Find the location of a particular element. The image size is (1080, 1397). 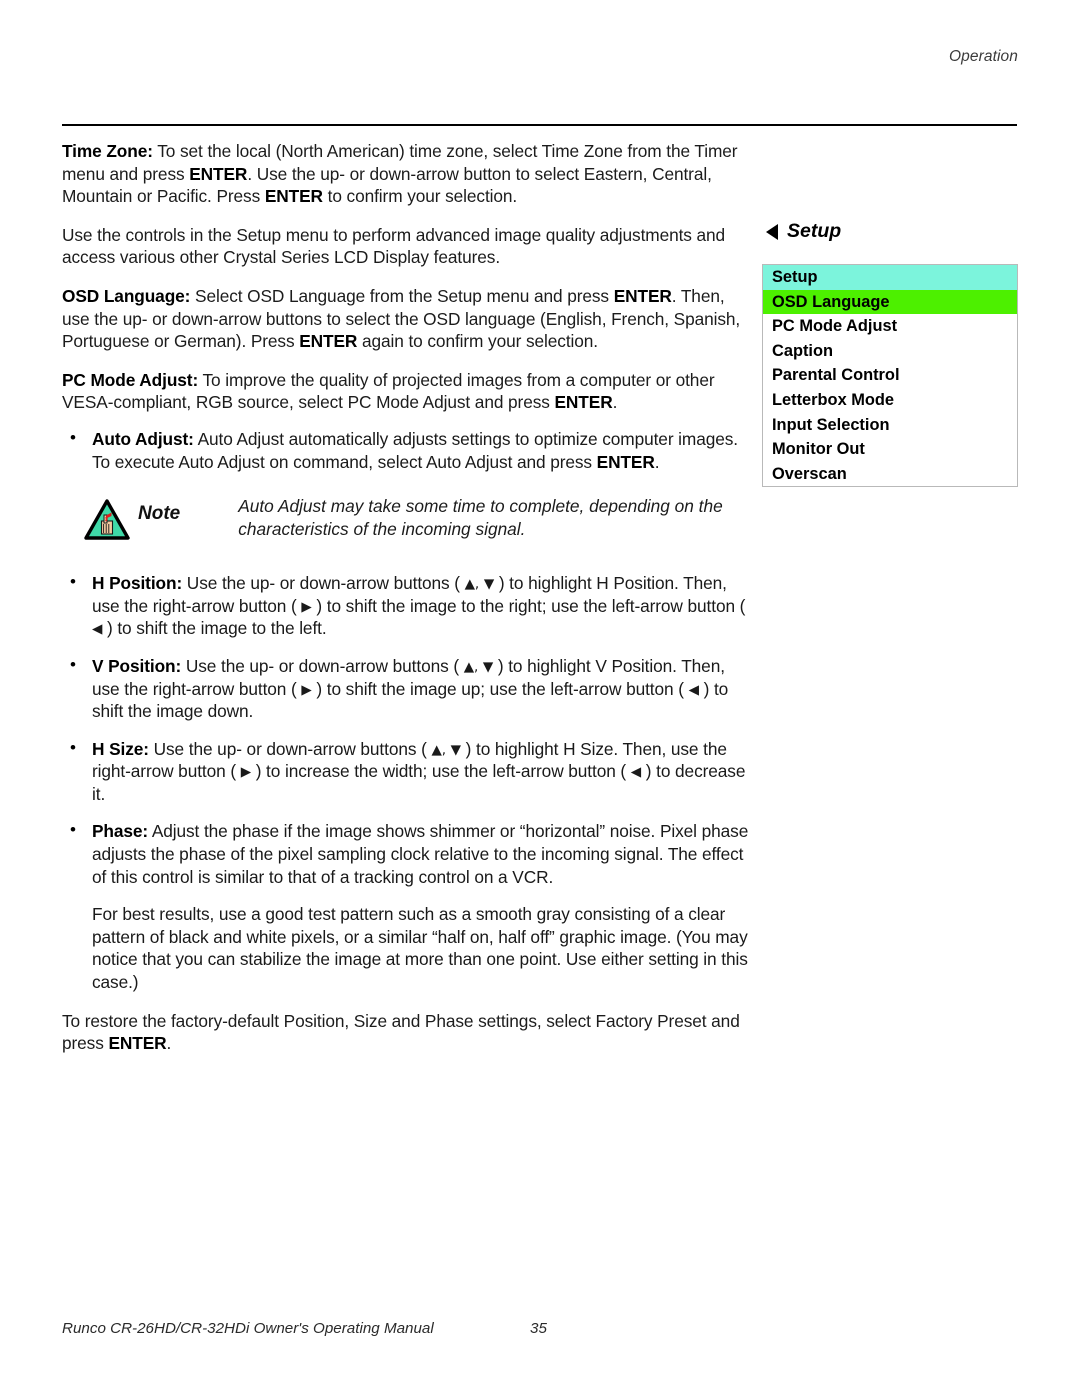

osd-heading-label: Setup is located at coordinates (814, 231).